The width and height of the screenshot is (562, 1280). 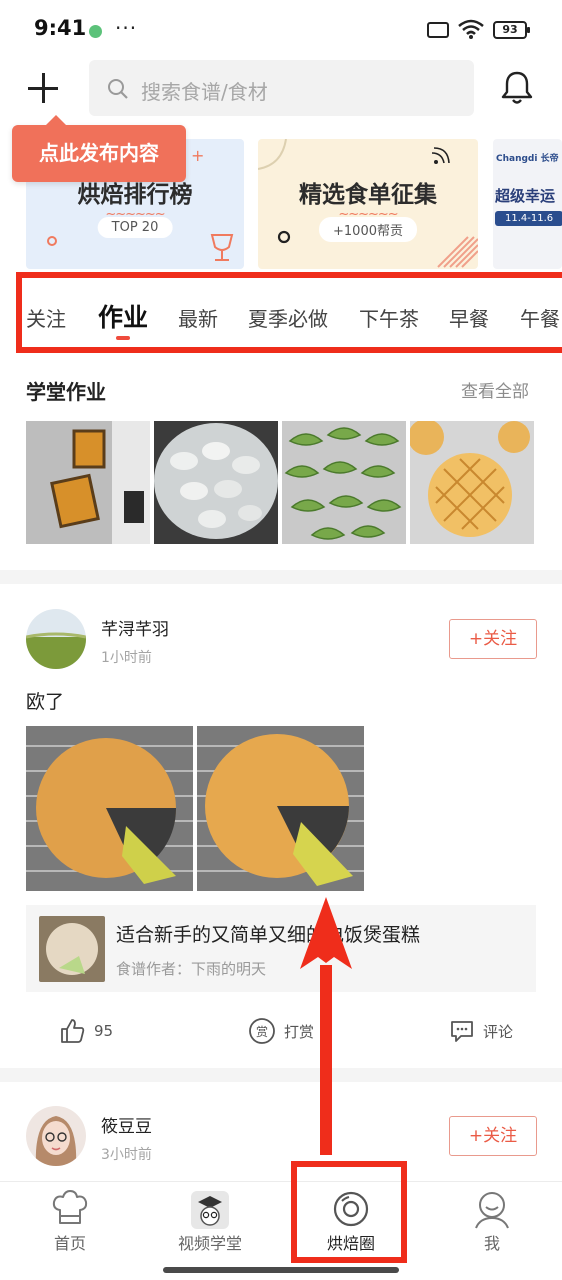 I want to click on search-bar: 搜索食谱/食材, so click(x=281, y=88).